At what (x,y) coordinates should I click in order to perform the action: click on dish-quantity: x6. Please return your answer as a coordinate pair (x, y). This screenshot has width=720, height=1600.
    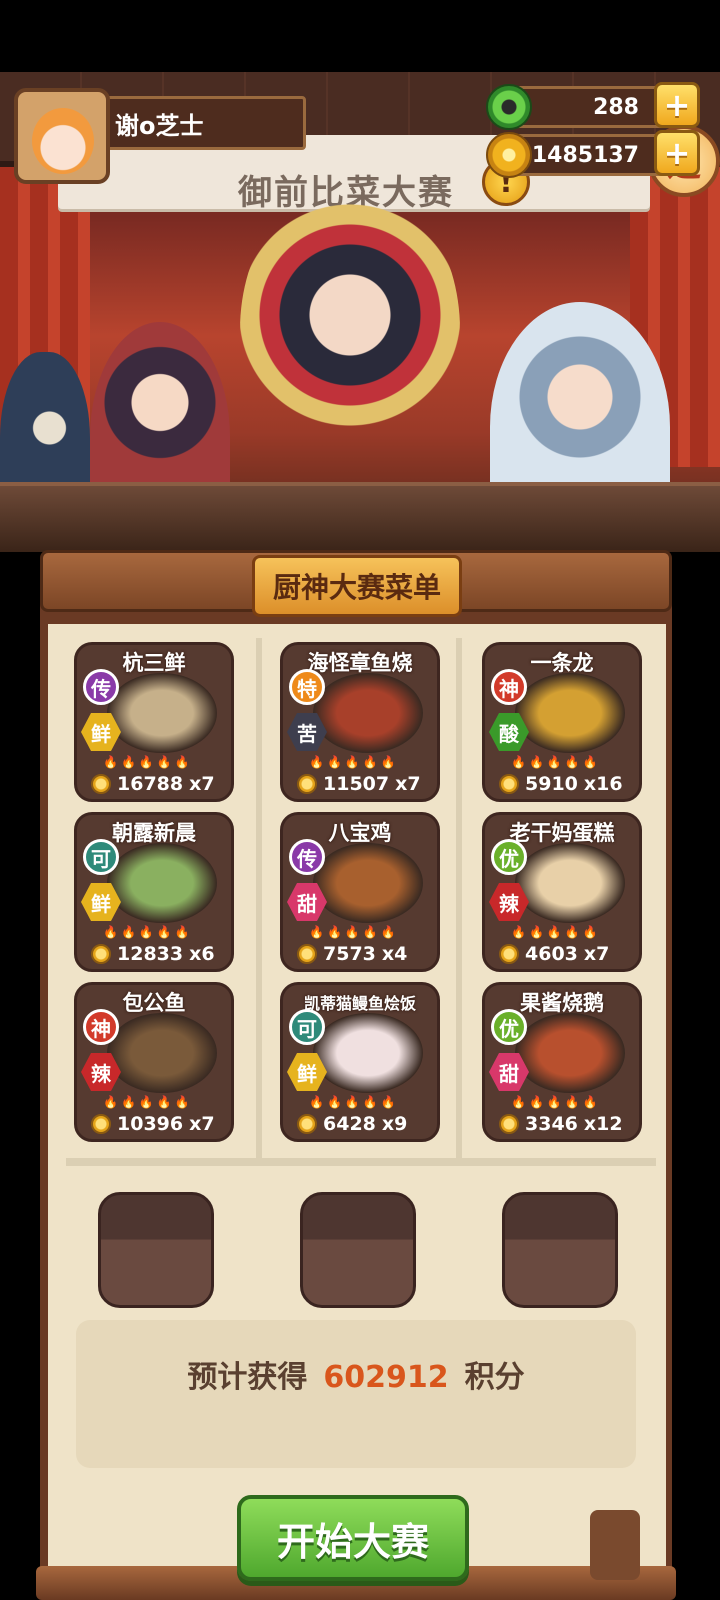
    Looking at the image, I should click on (202, 954).